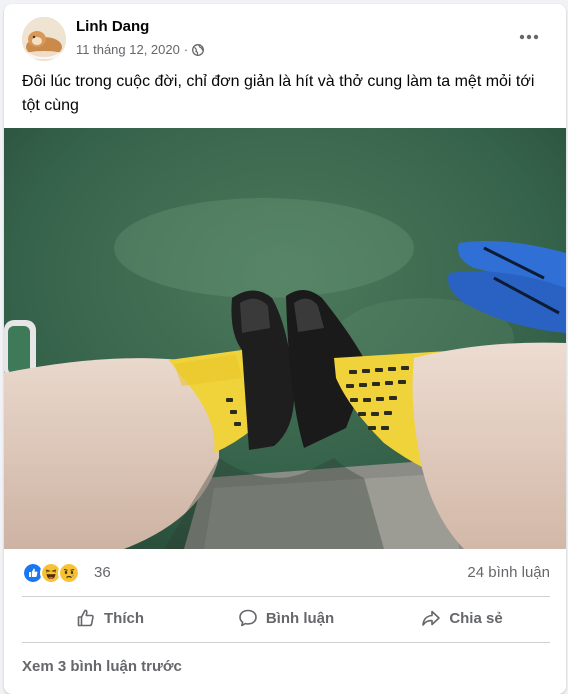  What do you see at coordinates (529, 37) in the screenshot?
I see `more-options-icon` at bounding box center [529, 37].